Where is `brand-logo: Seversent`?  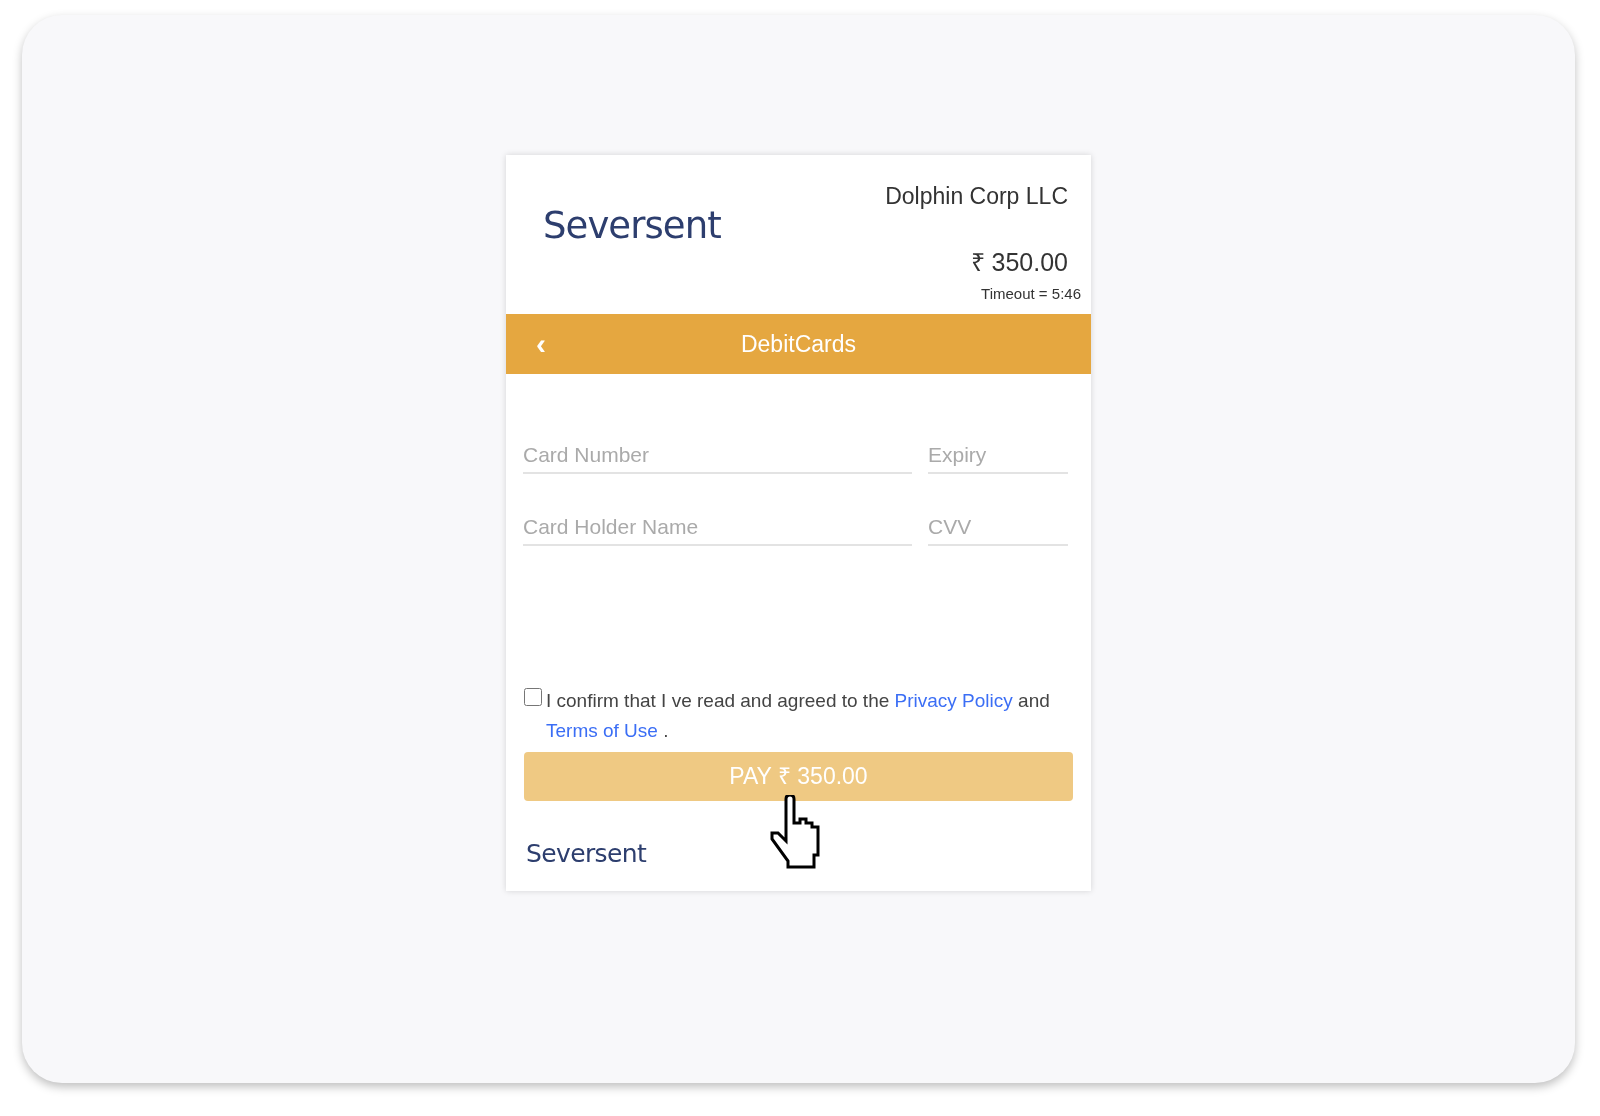 brand-logo: Seversent is located at coordinates (632, 225).